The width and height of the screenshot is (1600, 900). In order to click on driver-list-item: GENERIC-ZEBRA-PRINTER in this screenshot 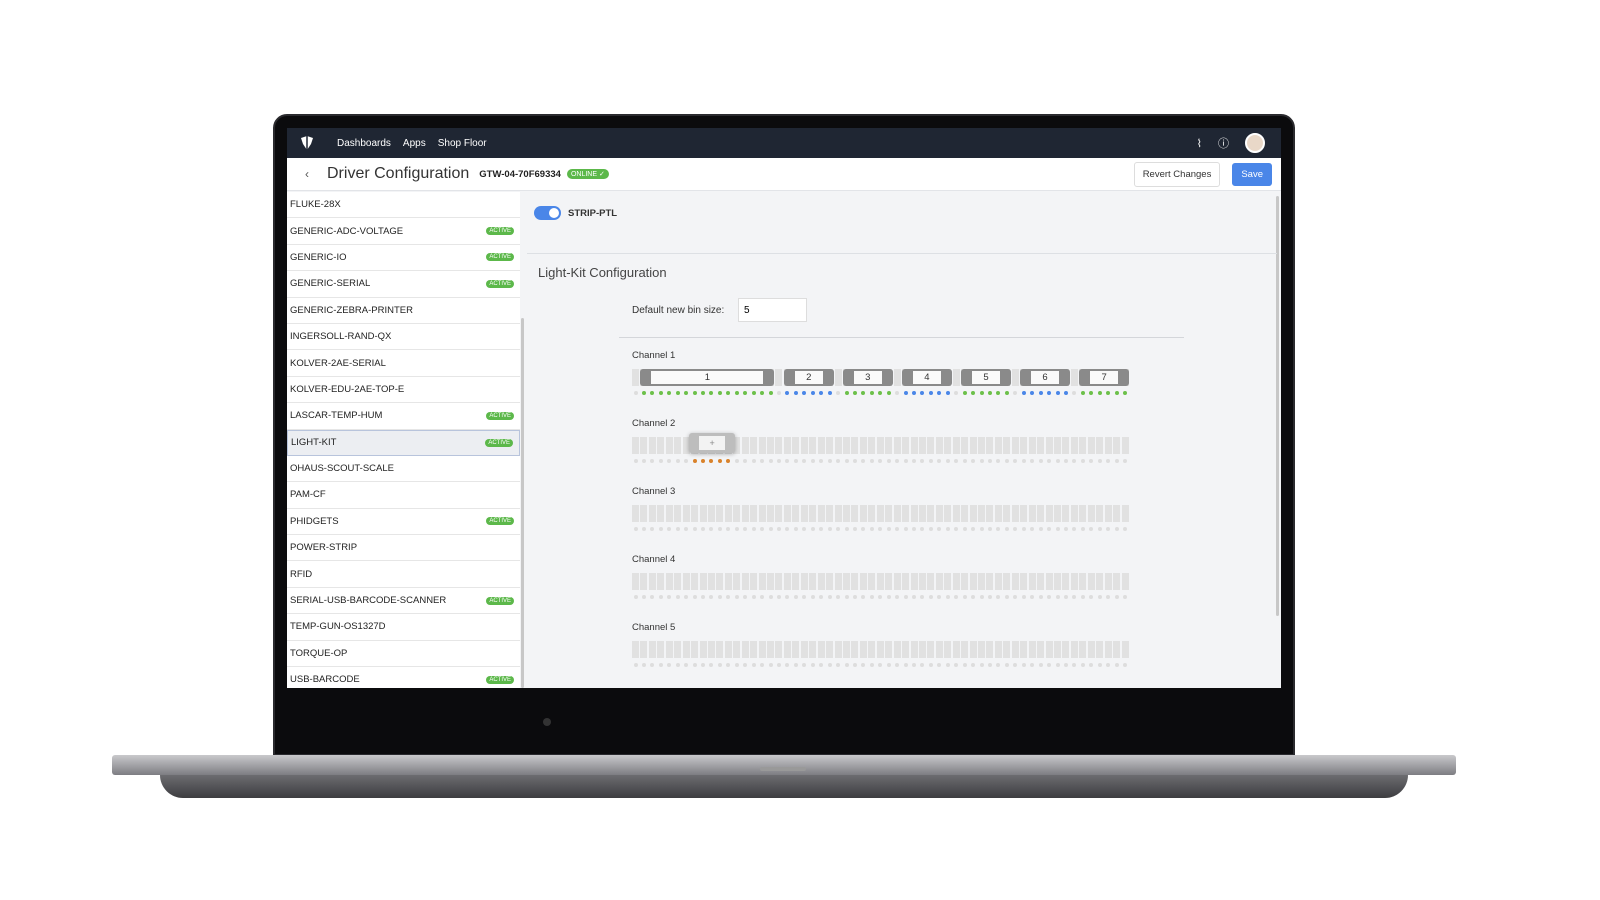, I will do `click(403, 311)`.